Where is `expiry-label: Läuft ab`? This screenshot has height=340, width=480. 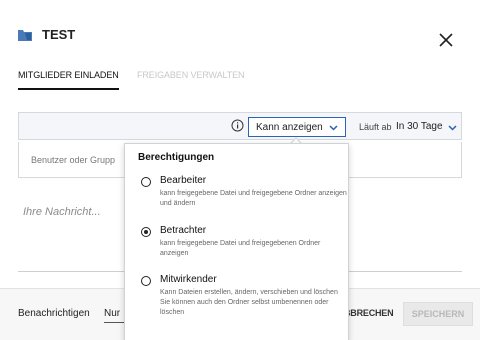 expiry-label: Läuft ab is located at coordinates (375, 127).